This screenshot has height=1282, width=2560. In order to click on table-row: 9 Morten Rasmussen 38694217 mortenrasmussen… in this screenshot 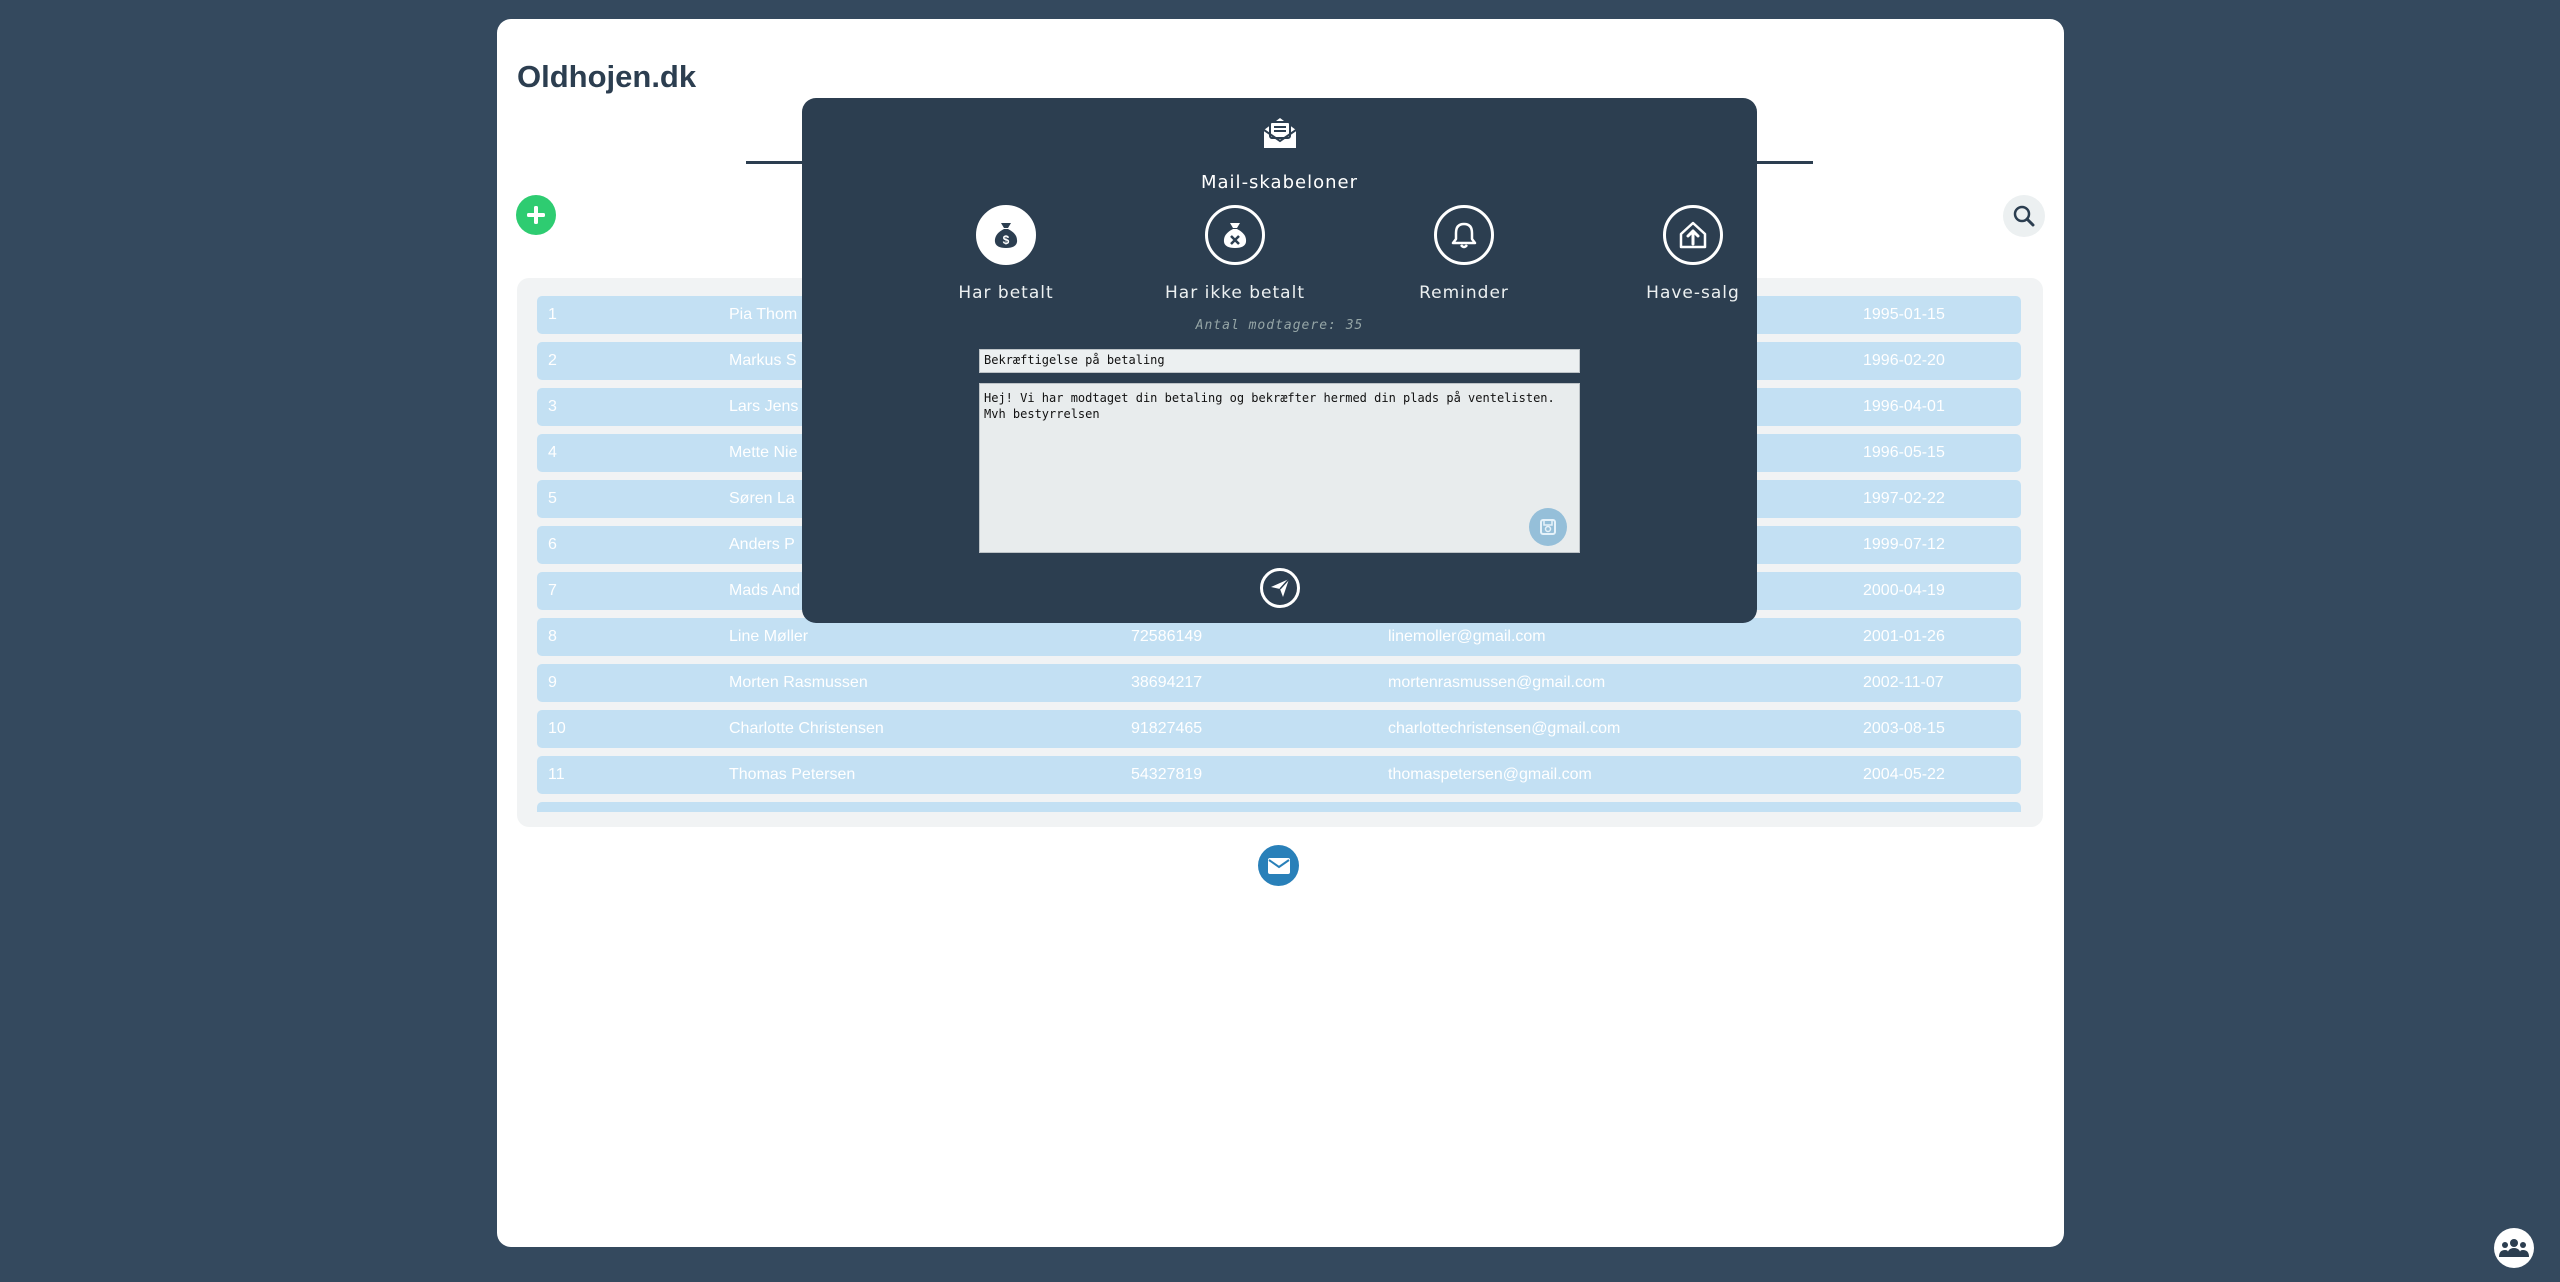, I will do `click(1279, 683)`.